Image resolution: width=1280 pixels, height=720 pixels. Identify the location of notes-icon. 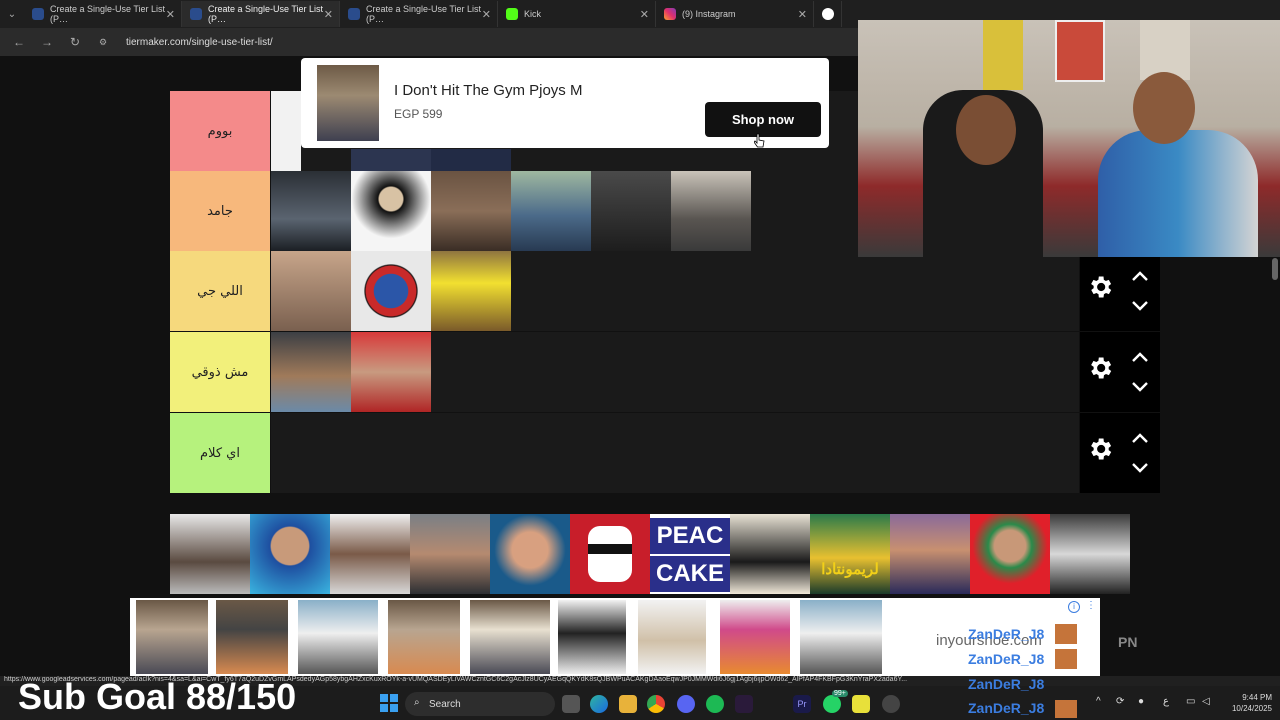
(861, 704).